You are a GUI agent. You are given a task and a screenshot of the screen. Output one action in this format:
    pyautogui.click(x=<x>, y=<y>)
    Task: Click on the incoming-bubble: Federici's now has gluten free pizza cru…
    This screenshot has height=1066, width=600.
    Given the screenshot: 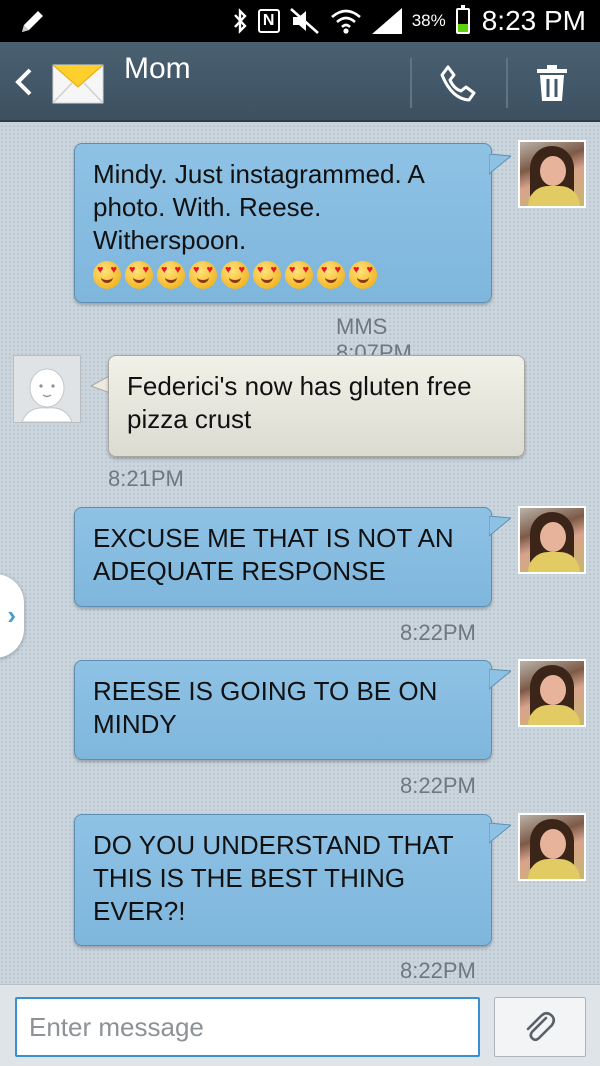 What is the action you would take?
    pyautogui.click(x=316, y=406)
    